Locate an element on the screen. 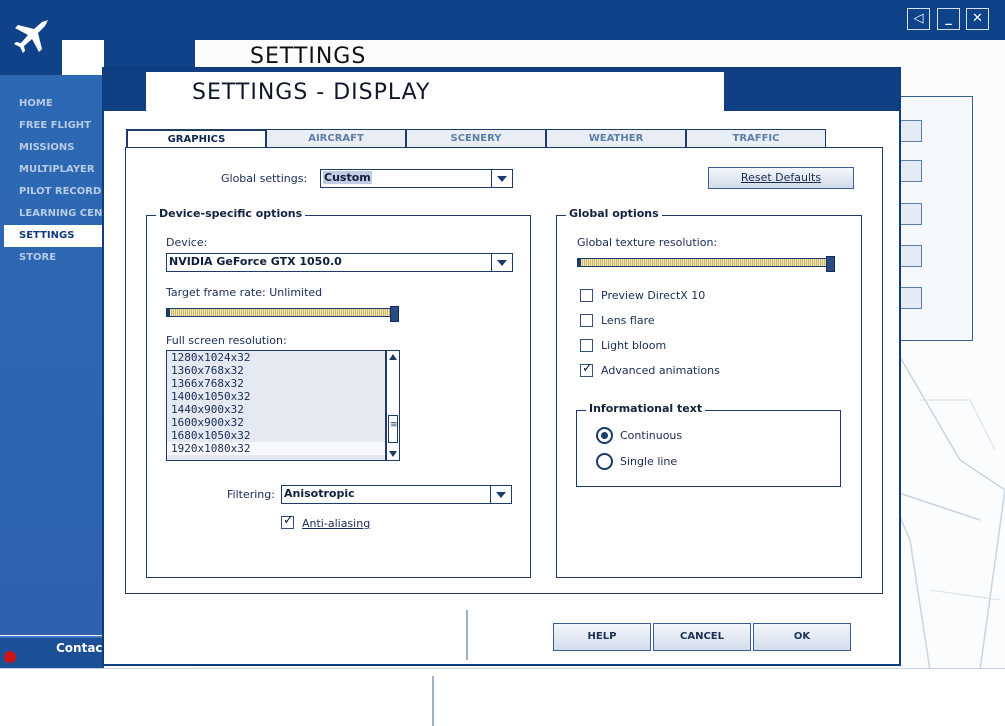 Image resolution: width=1005 pixels, height=726 pixels. informational-text-title: Informational text is located at coordinates (646, 408).